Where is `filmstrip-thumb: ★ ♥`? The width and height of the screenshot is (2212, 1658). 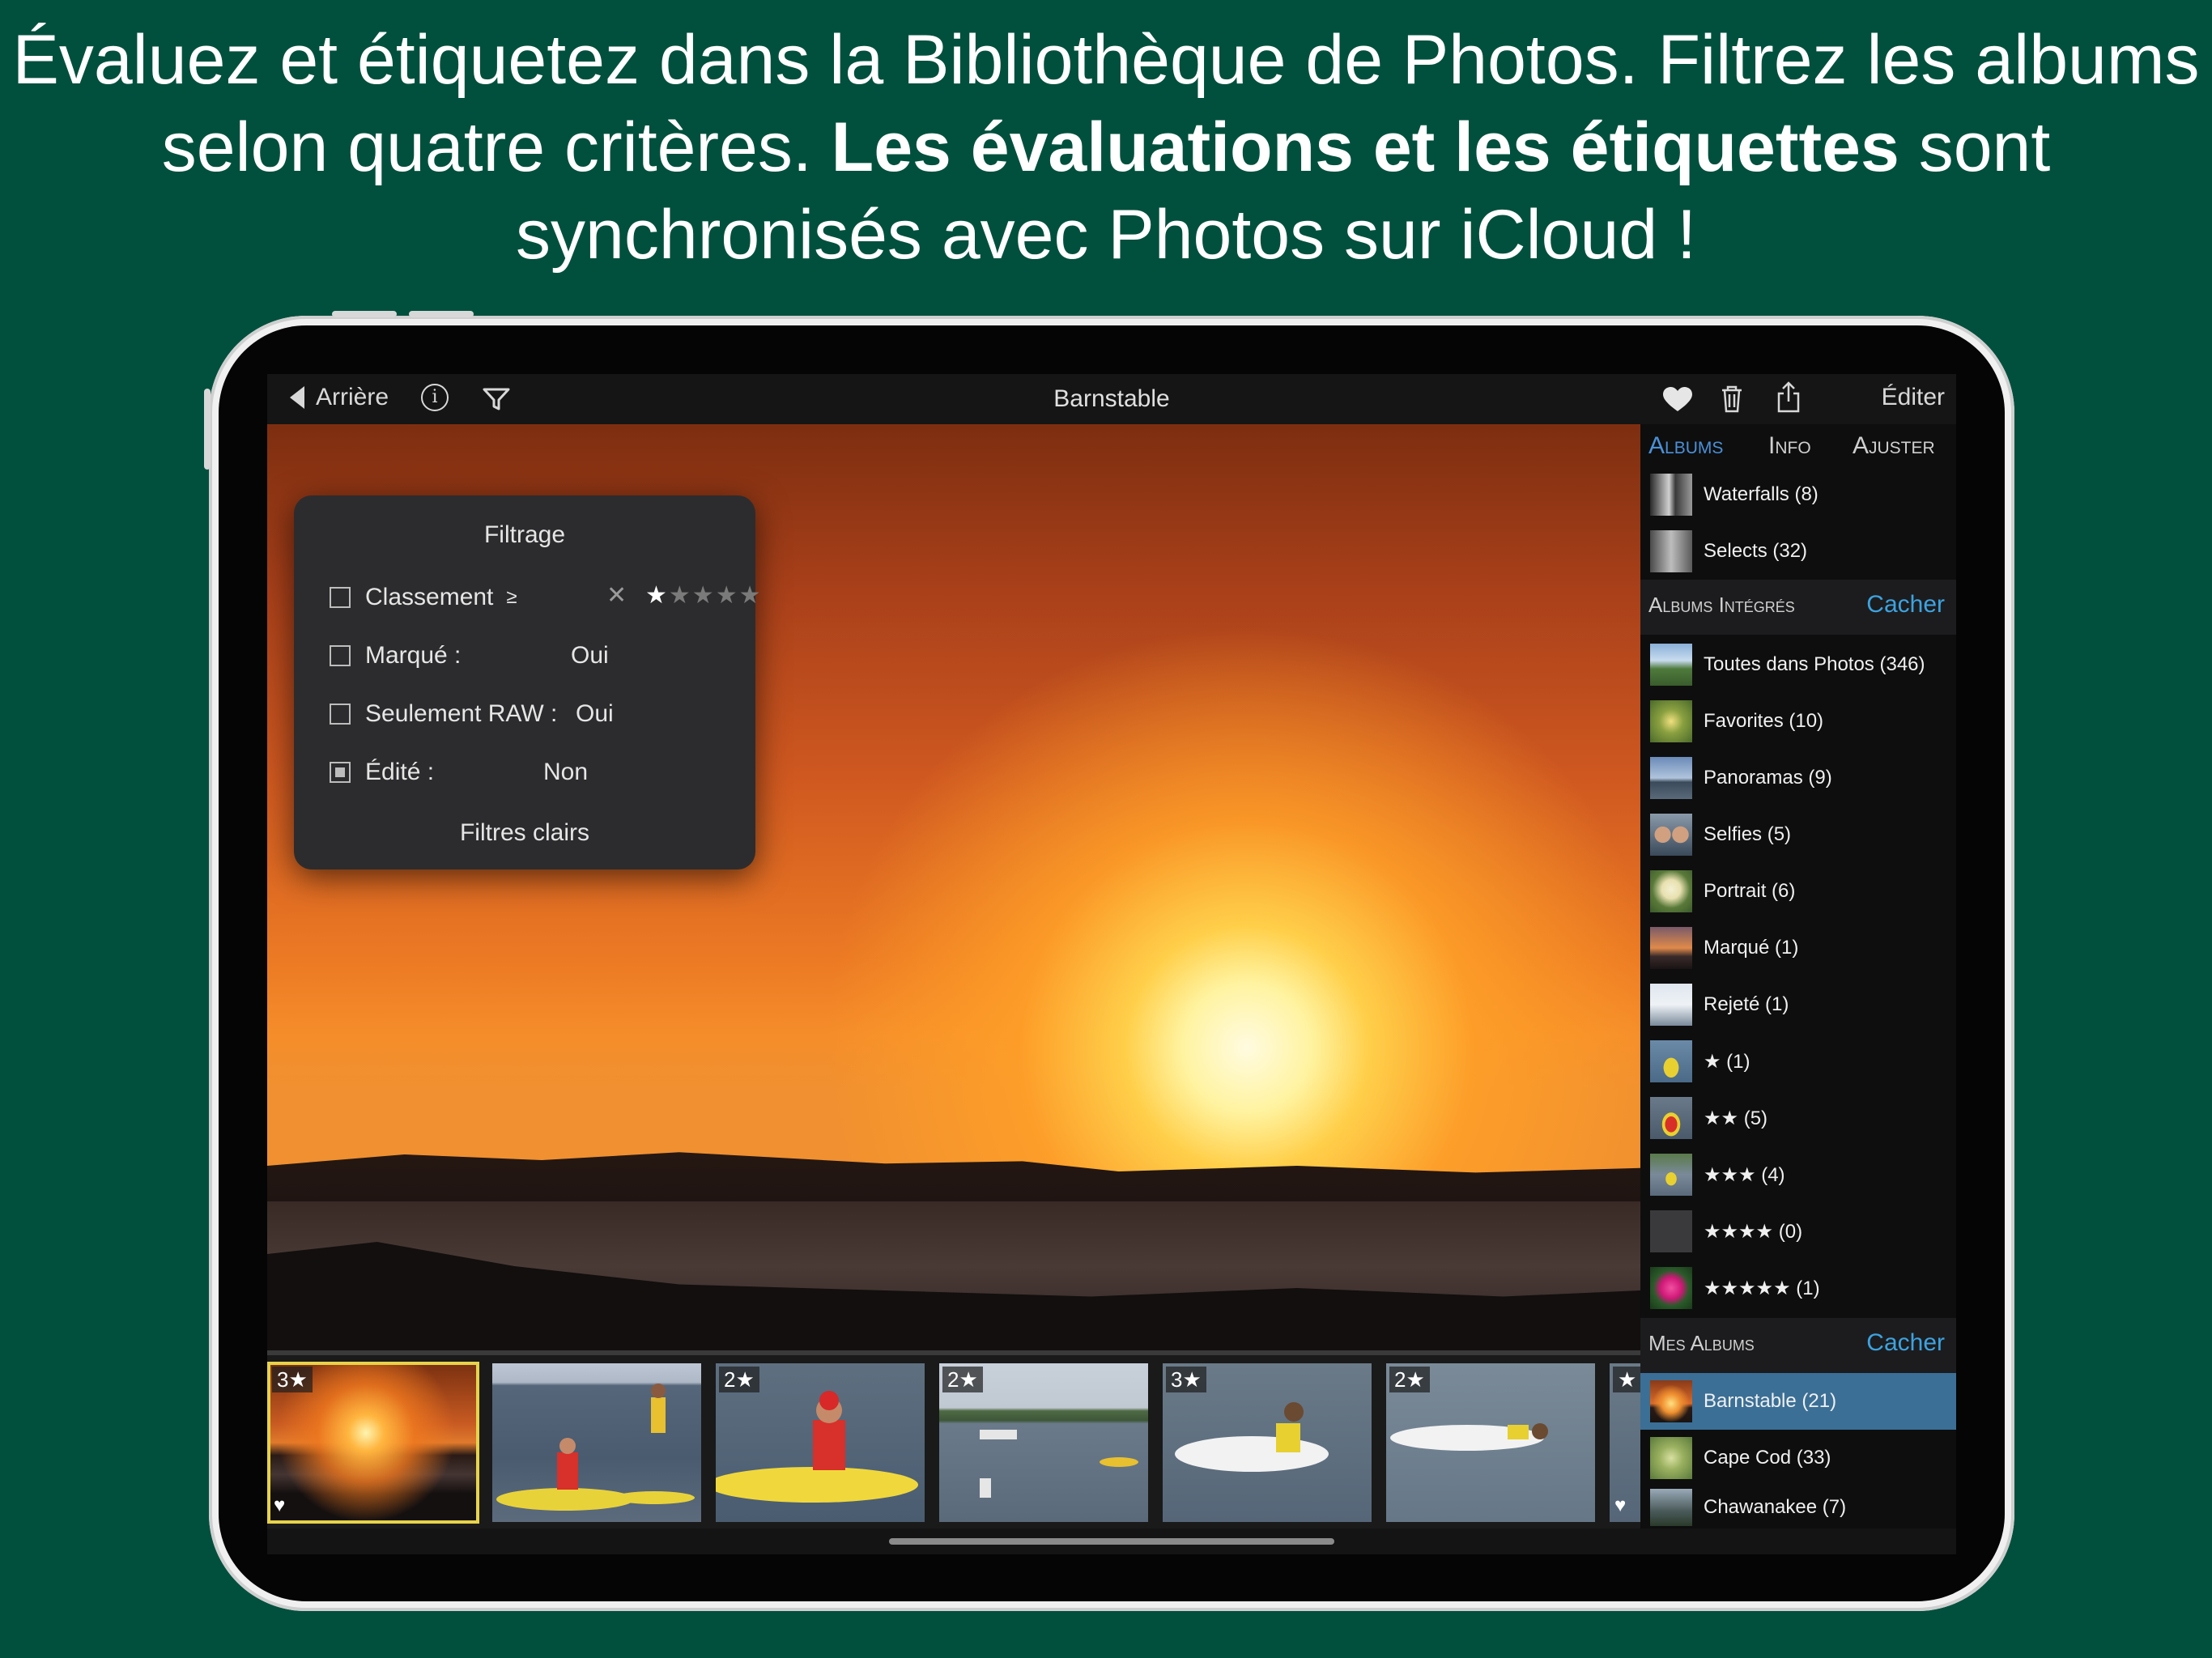
filmstrip-thumb: ★ ♥ is located at coordinates (1625, 1442).